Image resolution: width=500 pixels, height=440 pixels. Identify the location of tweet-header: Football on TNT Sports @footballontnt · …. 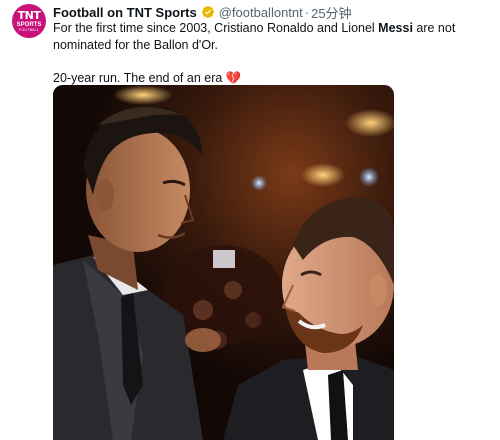
(202, 12).